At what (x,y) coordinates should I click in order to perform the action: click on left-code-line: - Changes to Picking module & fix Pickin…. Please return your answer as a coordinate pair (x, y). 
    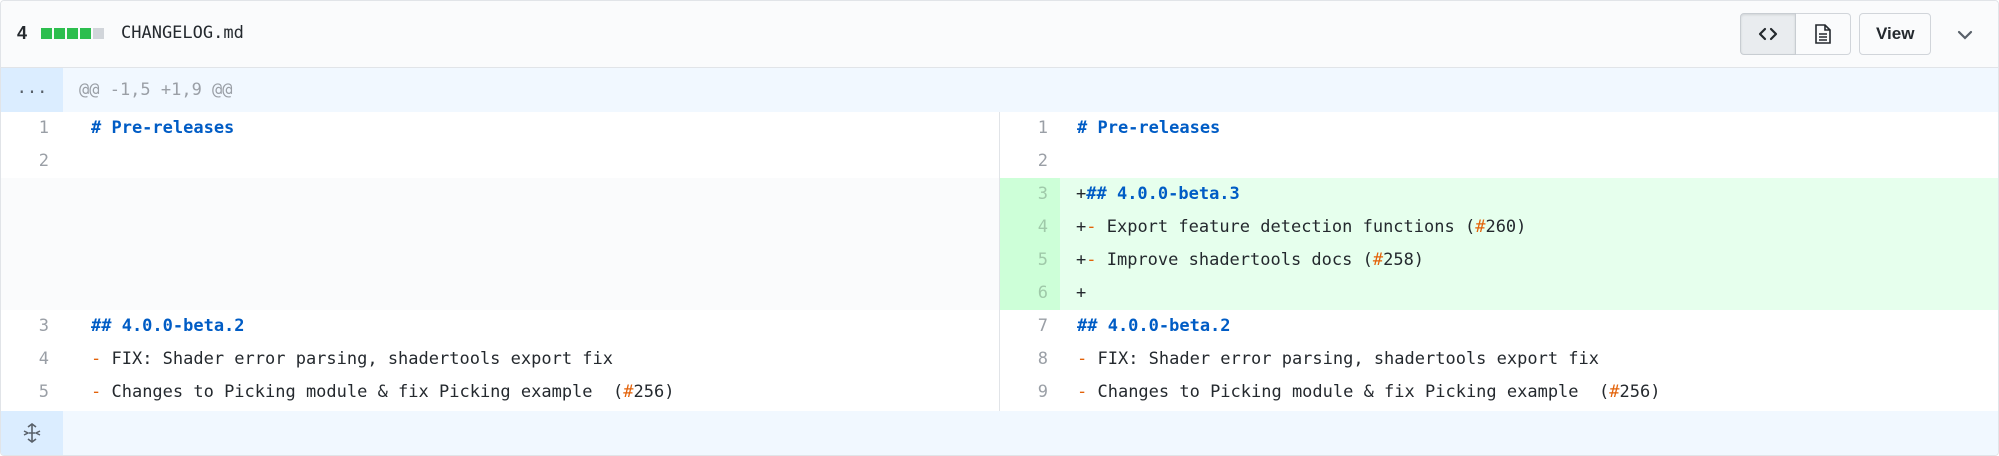
    Looking at the image, I should click on (541, 392).